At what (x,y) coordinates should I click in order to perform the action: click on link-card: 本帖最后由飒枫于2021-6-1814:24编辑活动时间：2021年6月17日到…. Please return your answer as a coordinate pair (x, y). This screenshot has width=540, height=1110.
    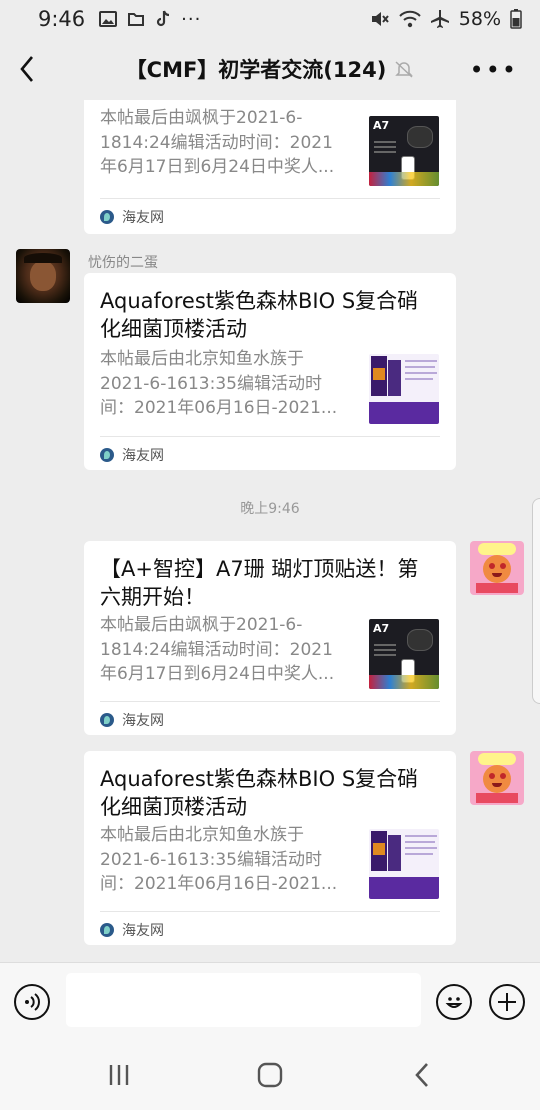
    Looking at the image, I should click on (270, 167).